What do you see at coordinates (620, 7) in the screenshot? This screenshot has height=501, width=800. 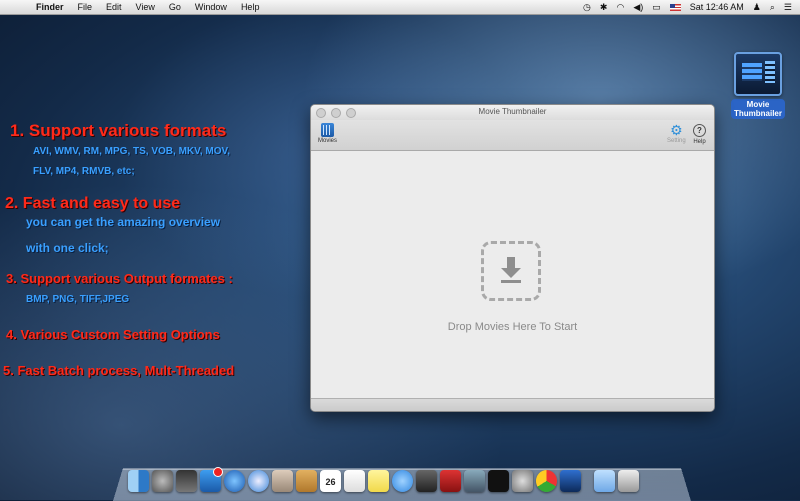 I see `wifi-icon: ◠` at bounding box center [620, 7].